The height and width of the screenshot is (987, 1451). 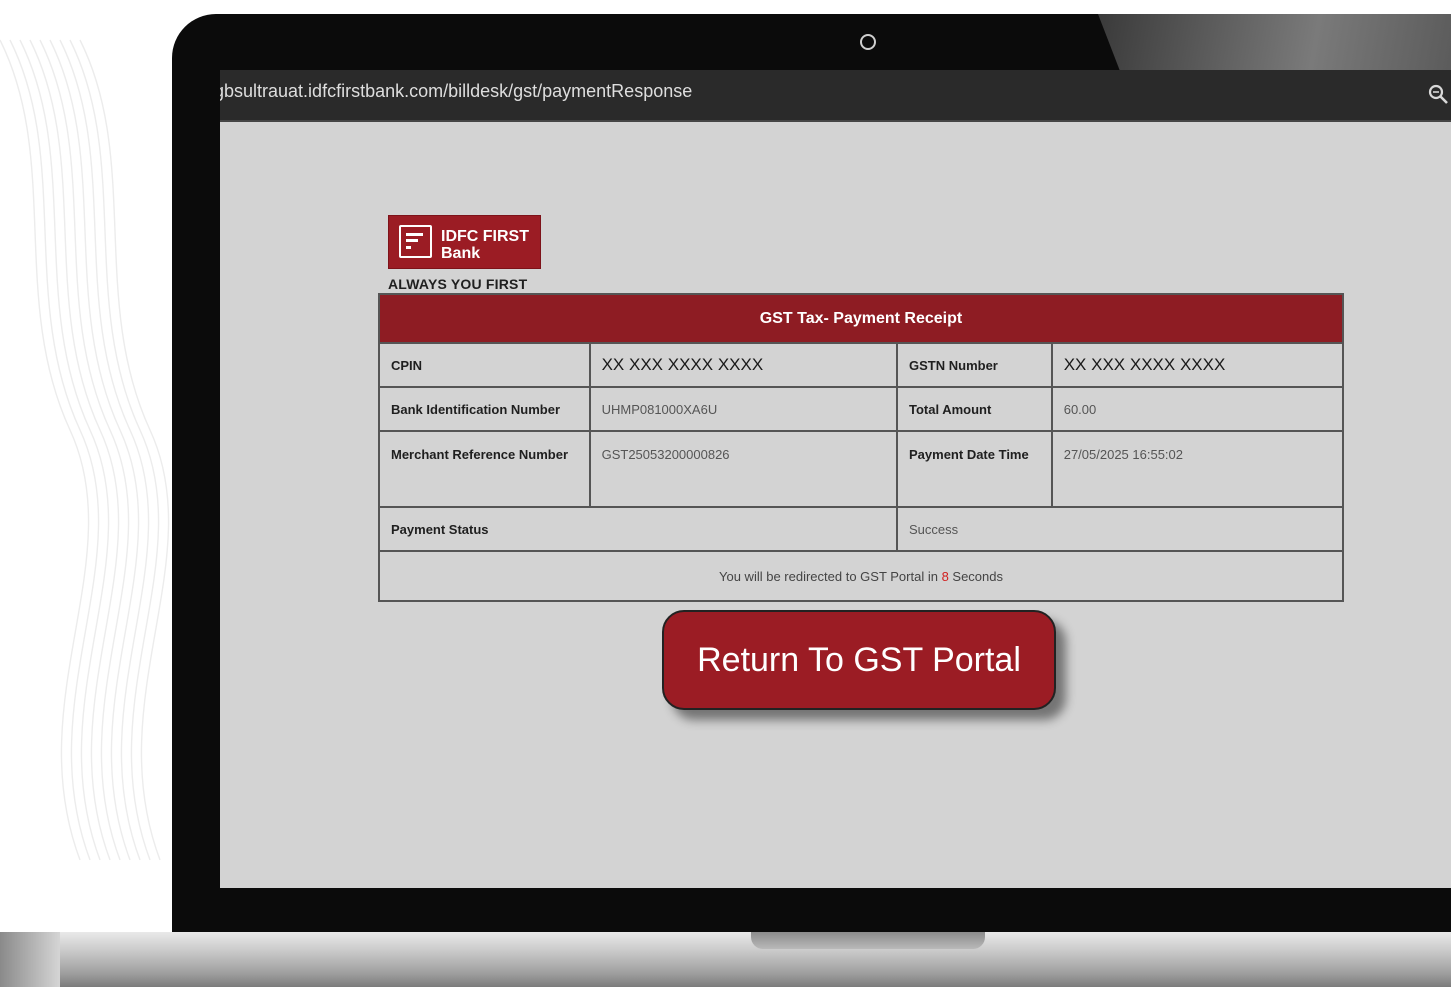 I want to click on payment-status-value: Success, so click(x=1120, y=529).